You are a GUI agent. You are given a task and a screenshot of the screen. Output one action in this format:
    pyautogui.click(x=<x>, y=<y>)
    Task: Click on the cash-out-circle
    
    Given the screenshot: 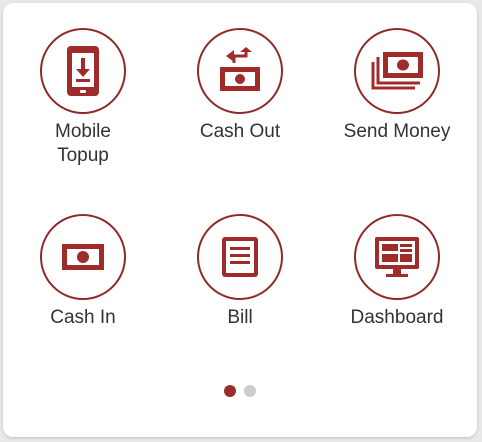 What is the action you would take?
    pyautogui.click(x=240, y=71)
    